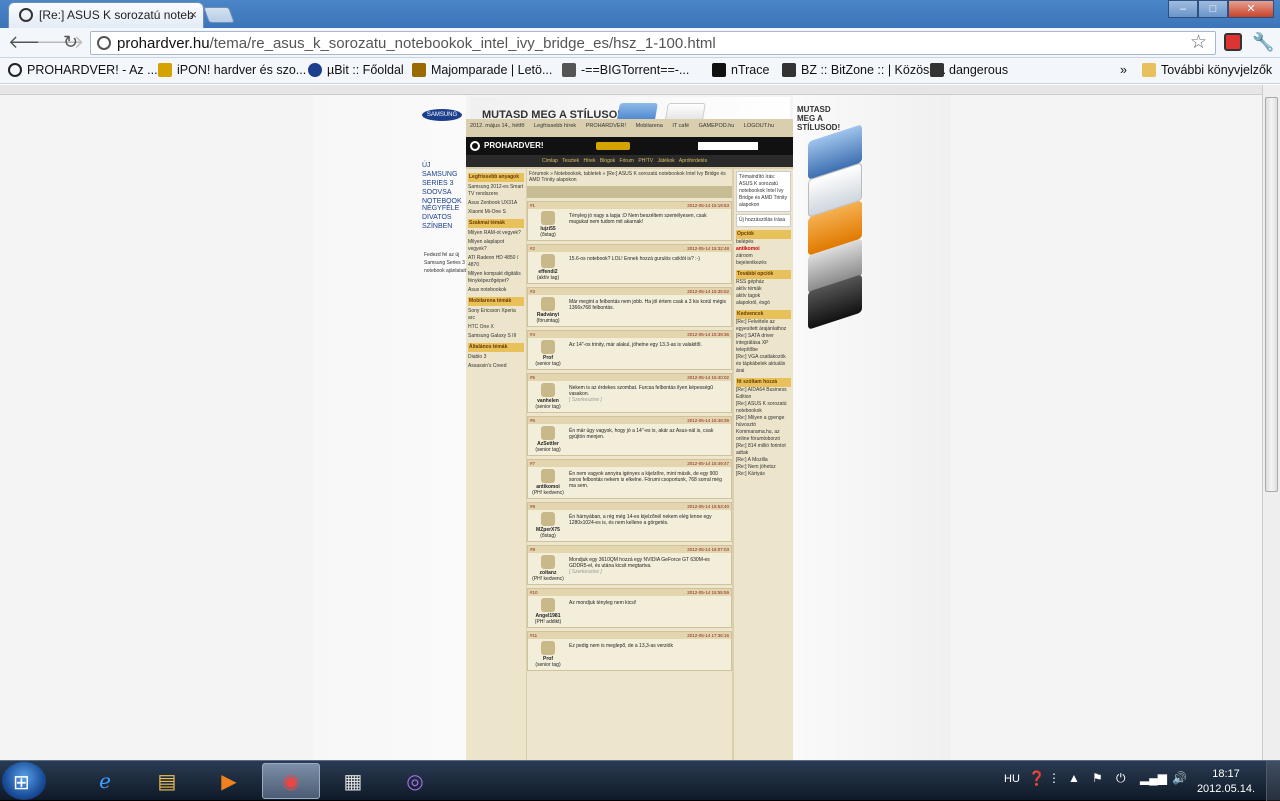 Image resolution: width=1280 pixels, height=801 pixels. Describe the element at coordinates (763, 436) in the screenshot. I see `commented-link: Kommarama.hu, az online fórumtoborzó` at that location.